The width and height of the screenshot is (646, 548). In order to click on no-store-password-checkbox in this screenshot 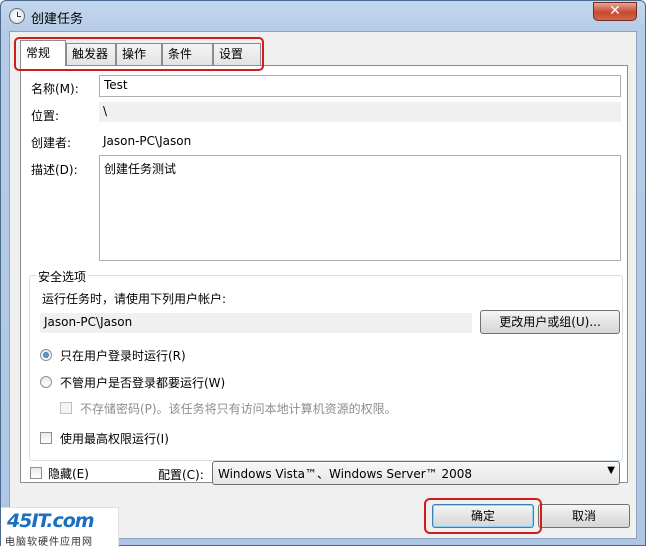, I will do `click(66, 408)`.